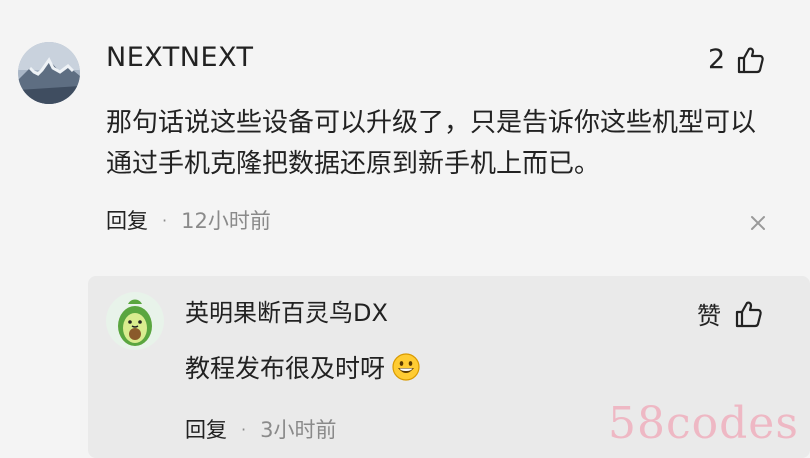  I want to click on comment-text-row: 教程发布很及时呀, so click(303, 367).